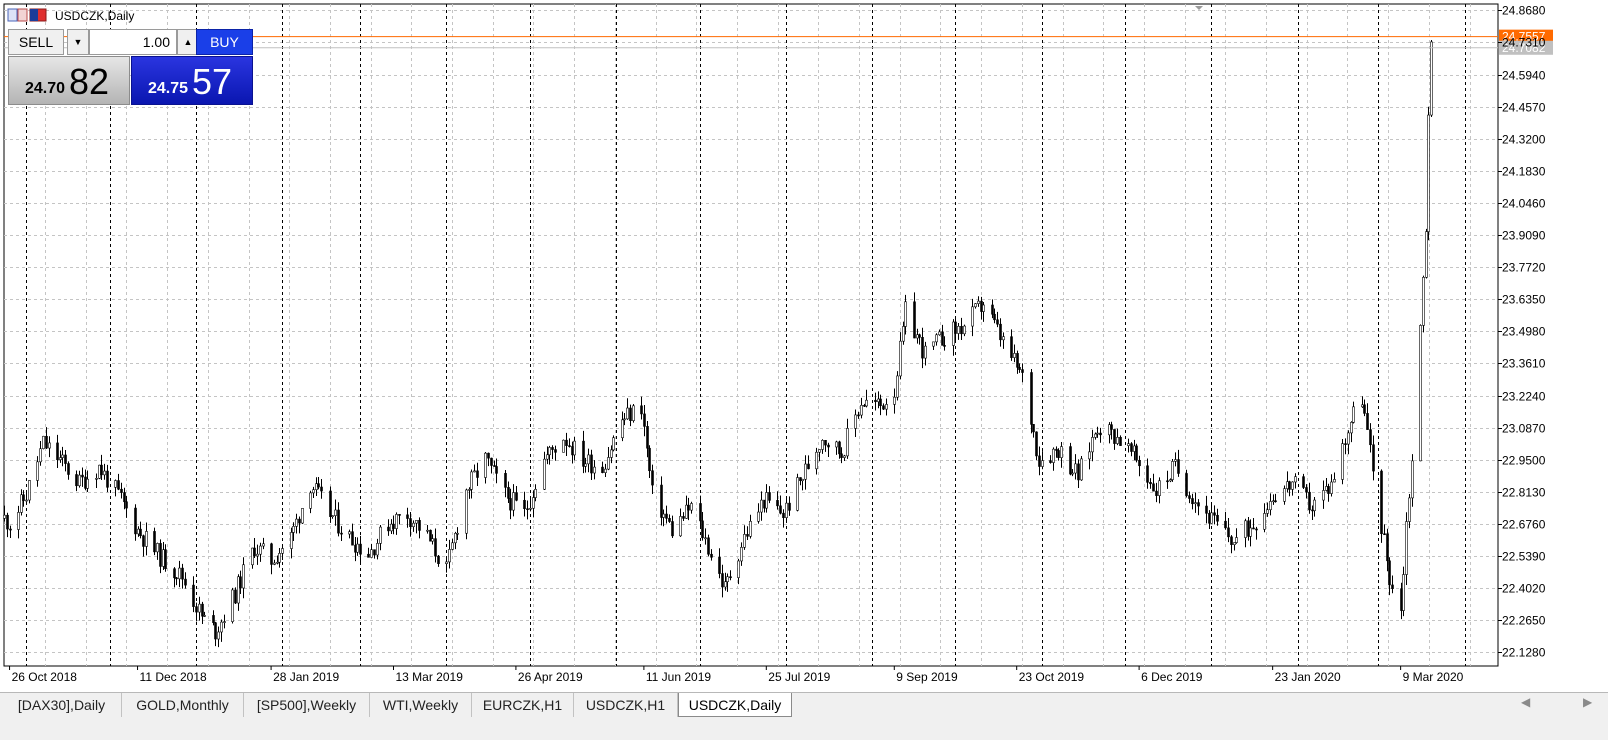 This screenshot has height=740, width=1608. I want to click on y-tick-label: 23.0870, so click(1524, 429).